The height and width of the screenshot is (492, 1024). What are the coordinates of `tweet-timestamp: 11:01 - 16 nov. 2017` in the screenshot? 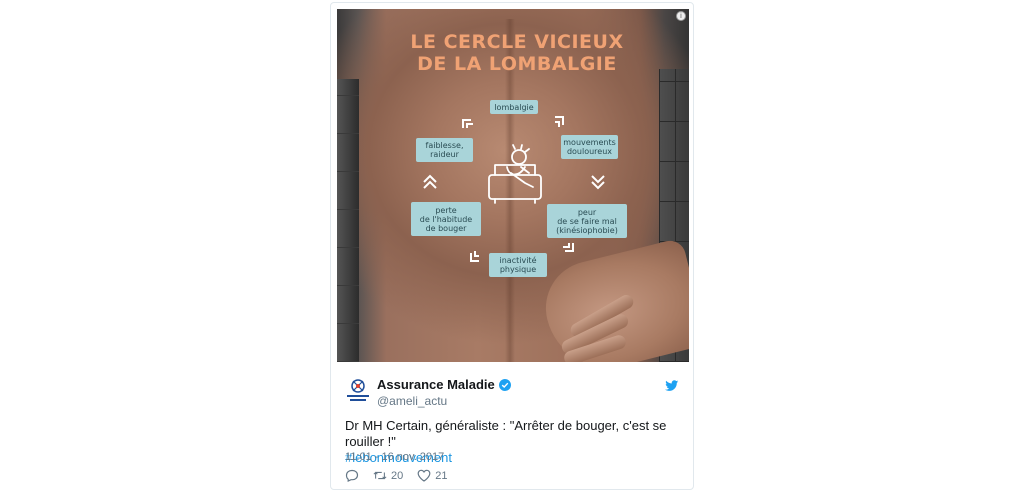 It's located at (394, 457).